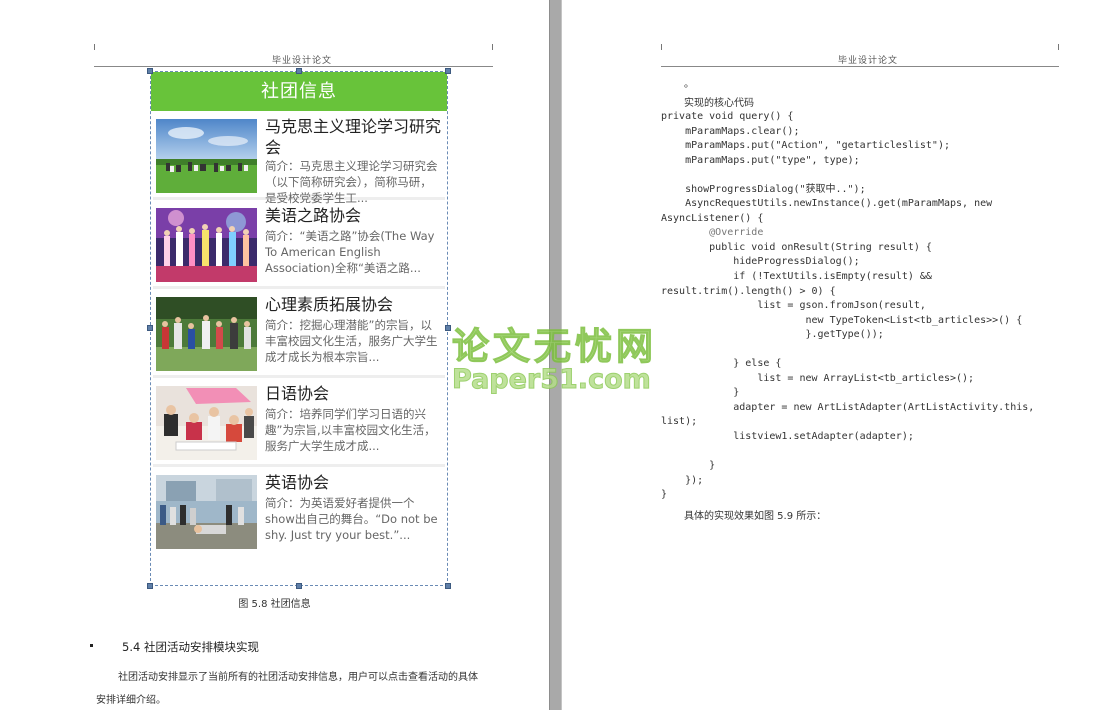 This screenshot has height=710, width=1107. Describe the element at coordinates (712, 218) in the screenshot. I see `code-line: AsyncListener() {` at that location.